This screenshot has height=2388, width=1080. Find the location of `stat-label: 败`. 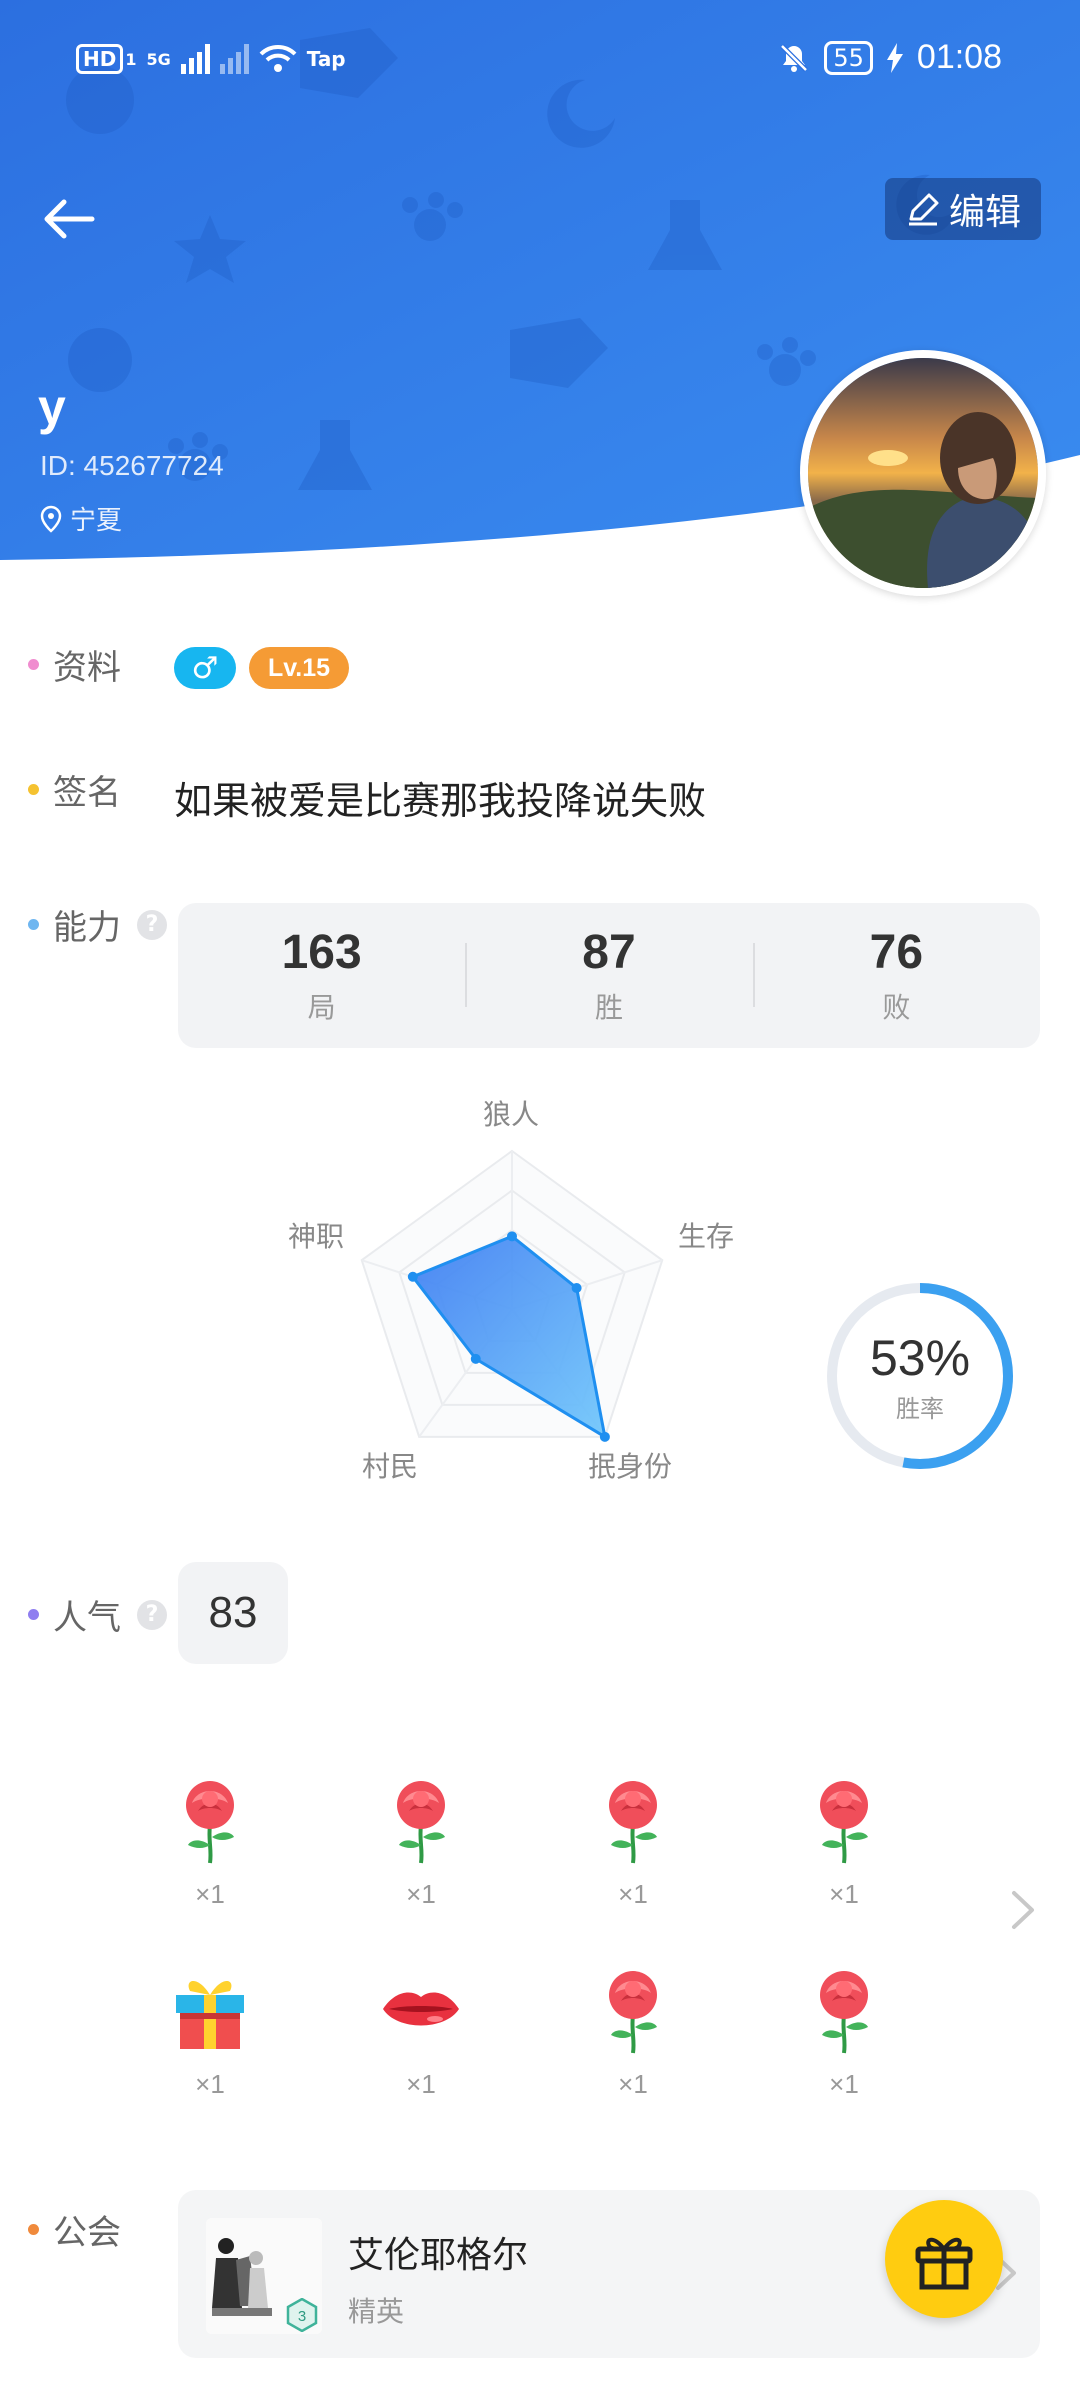

stat-label: 败 is located at coordinates (896, 1007).